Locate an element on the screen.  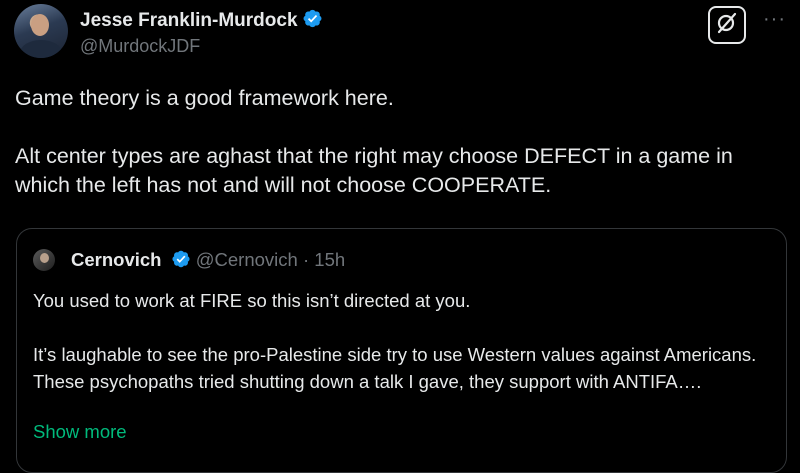
quote-avatar-head is located at coordinates (44, 258).